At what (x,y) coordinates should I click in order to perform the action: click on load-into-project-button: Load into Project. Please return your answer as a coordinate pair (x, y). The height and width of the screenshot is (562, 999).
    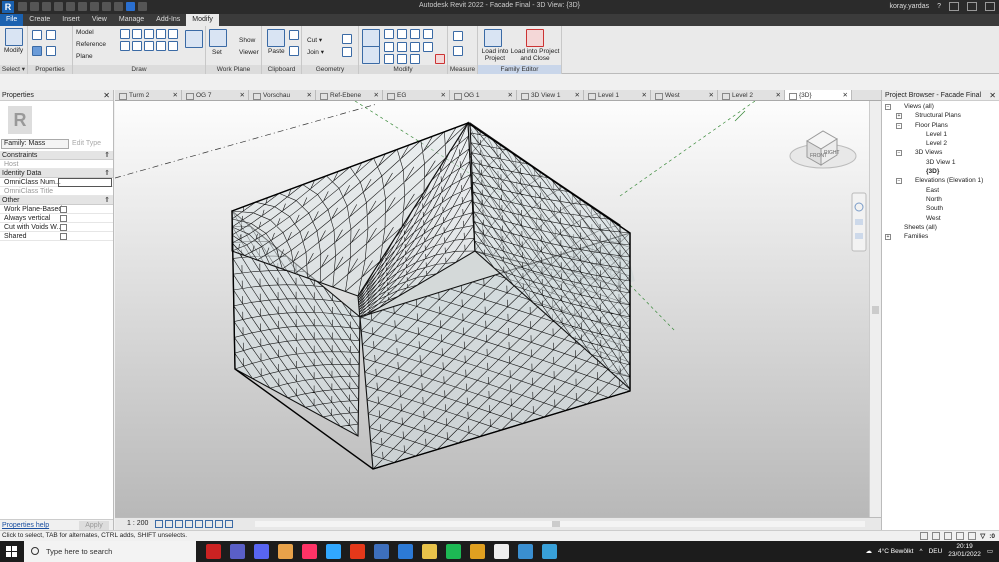
    Looking at the image, I should click on (495, 55).